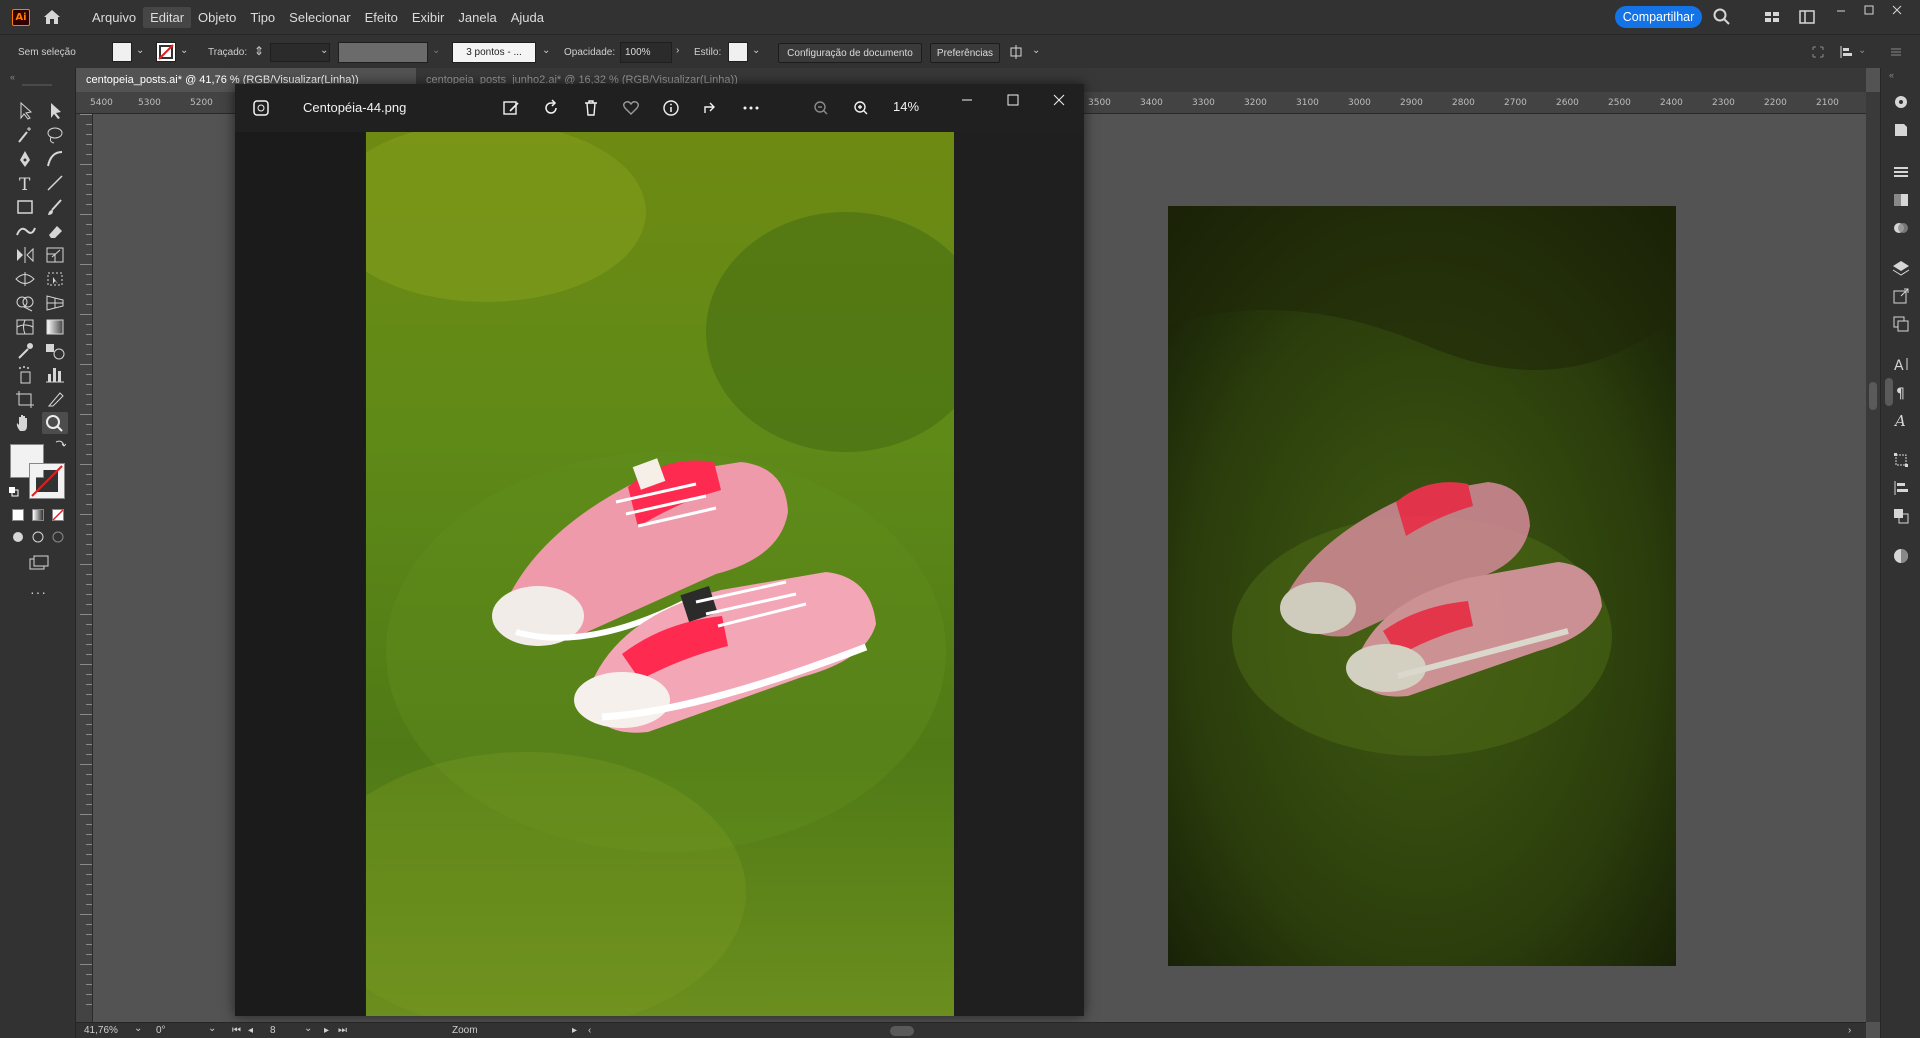  What do you see at coordinates (1722, 17) in the screenshot?
I see `search-icon` at bounding box center [1722, 17].